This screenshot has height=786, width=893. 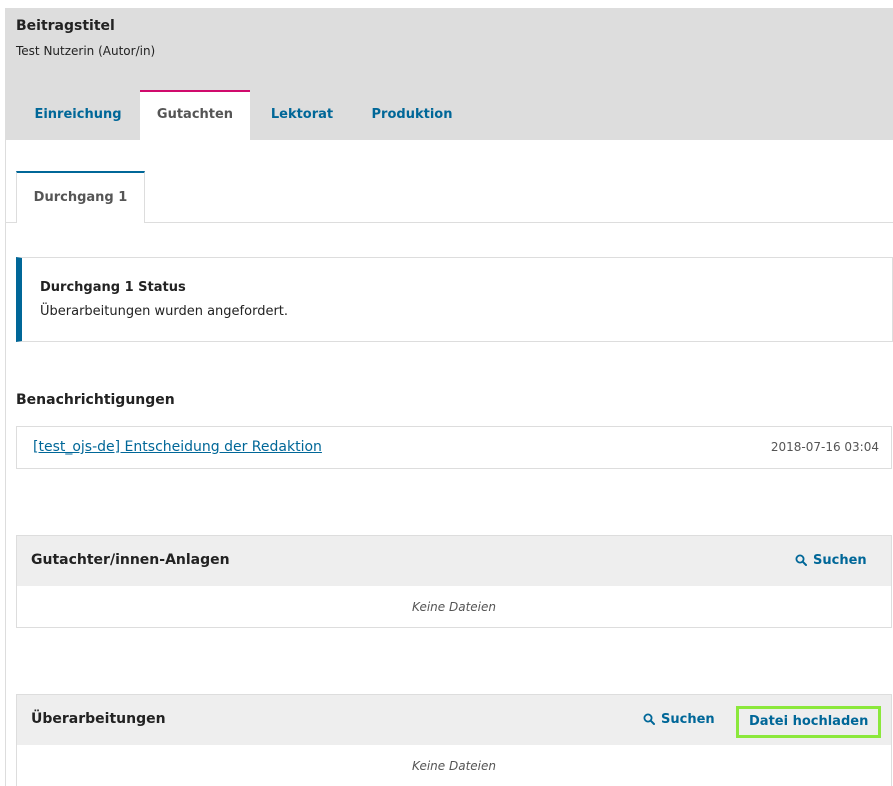 What do you see at coordinates (86, 51) in the screenshot?
I see `submission-author: Test Nutzerin (Autor/in)` at bounding box center [86, 51].